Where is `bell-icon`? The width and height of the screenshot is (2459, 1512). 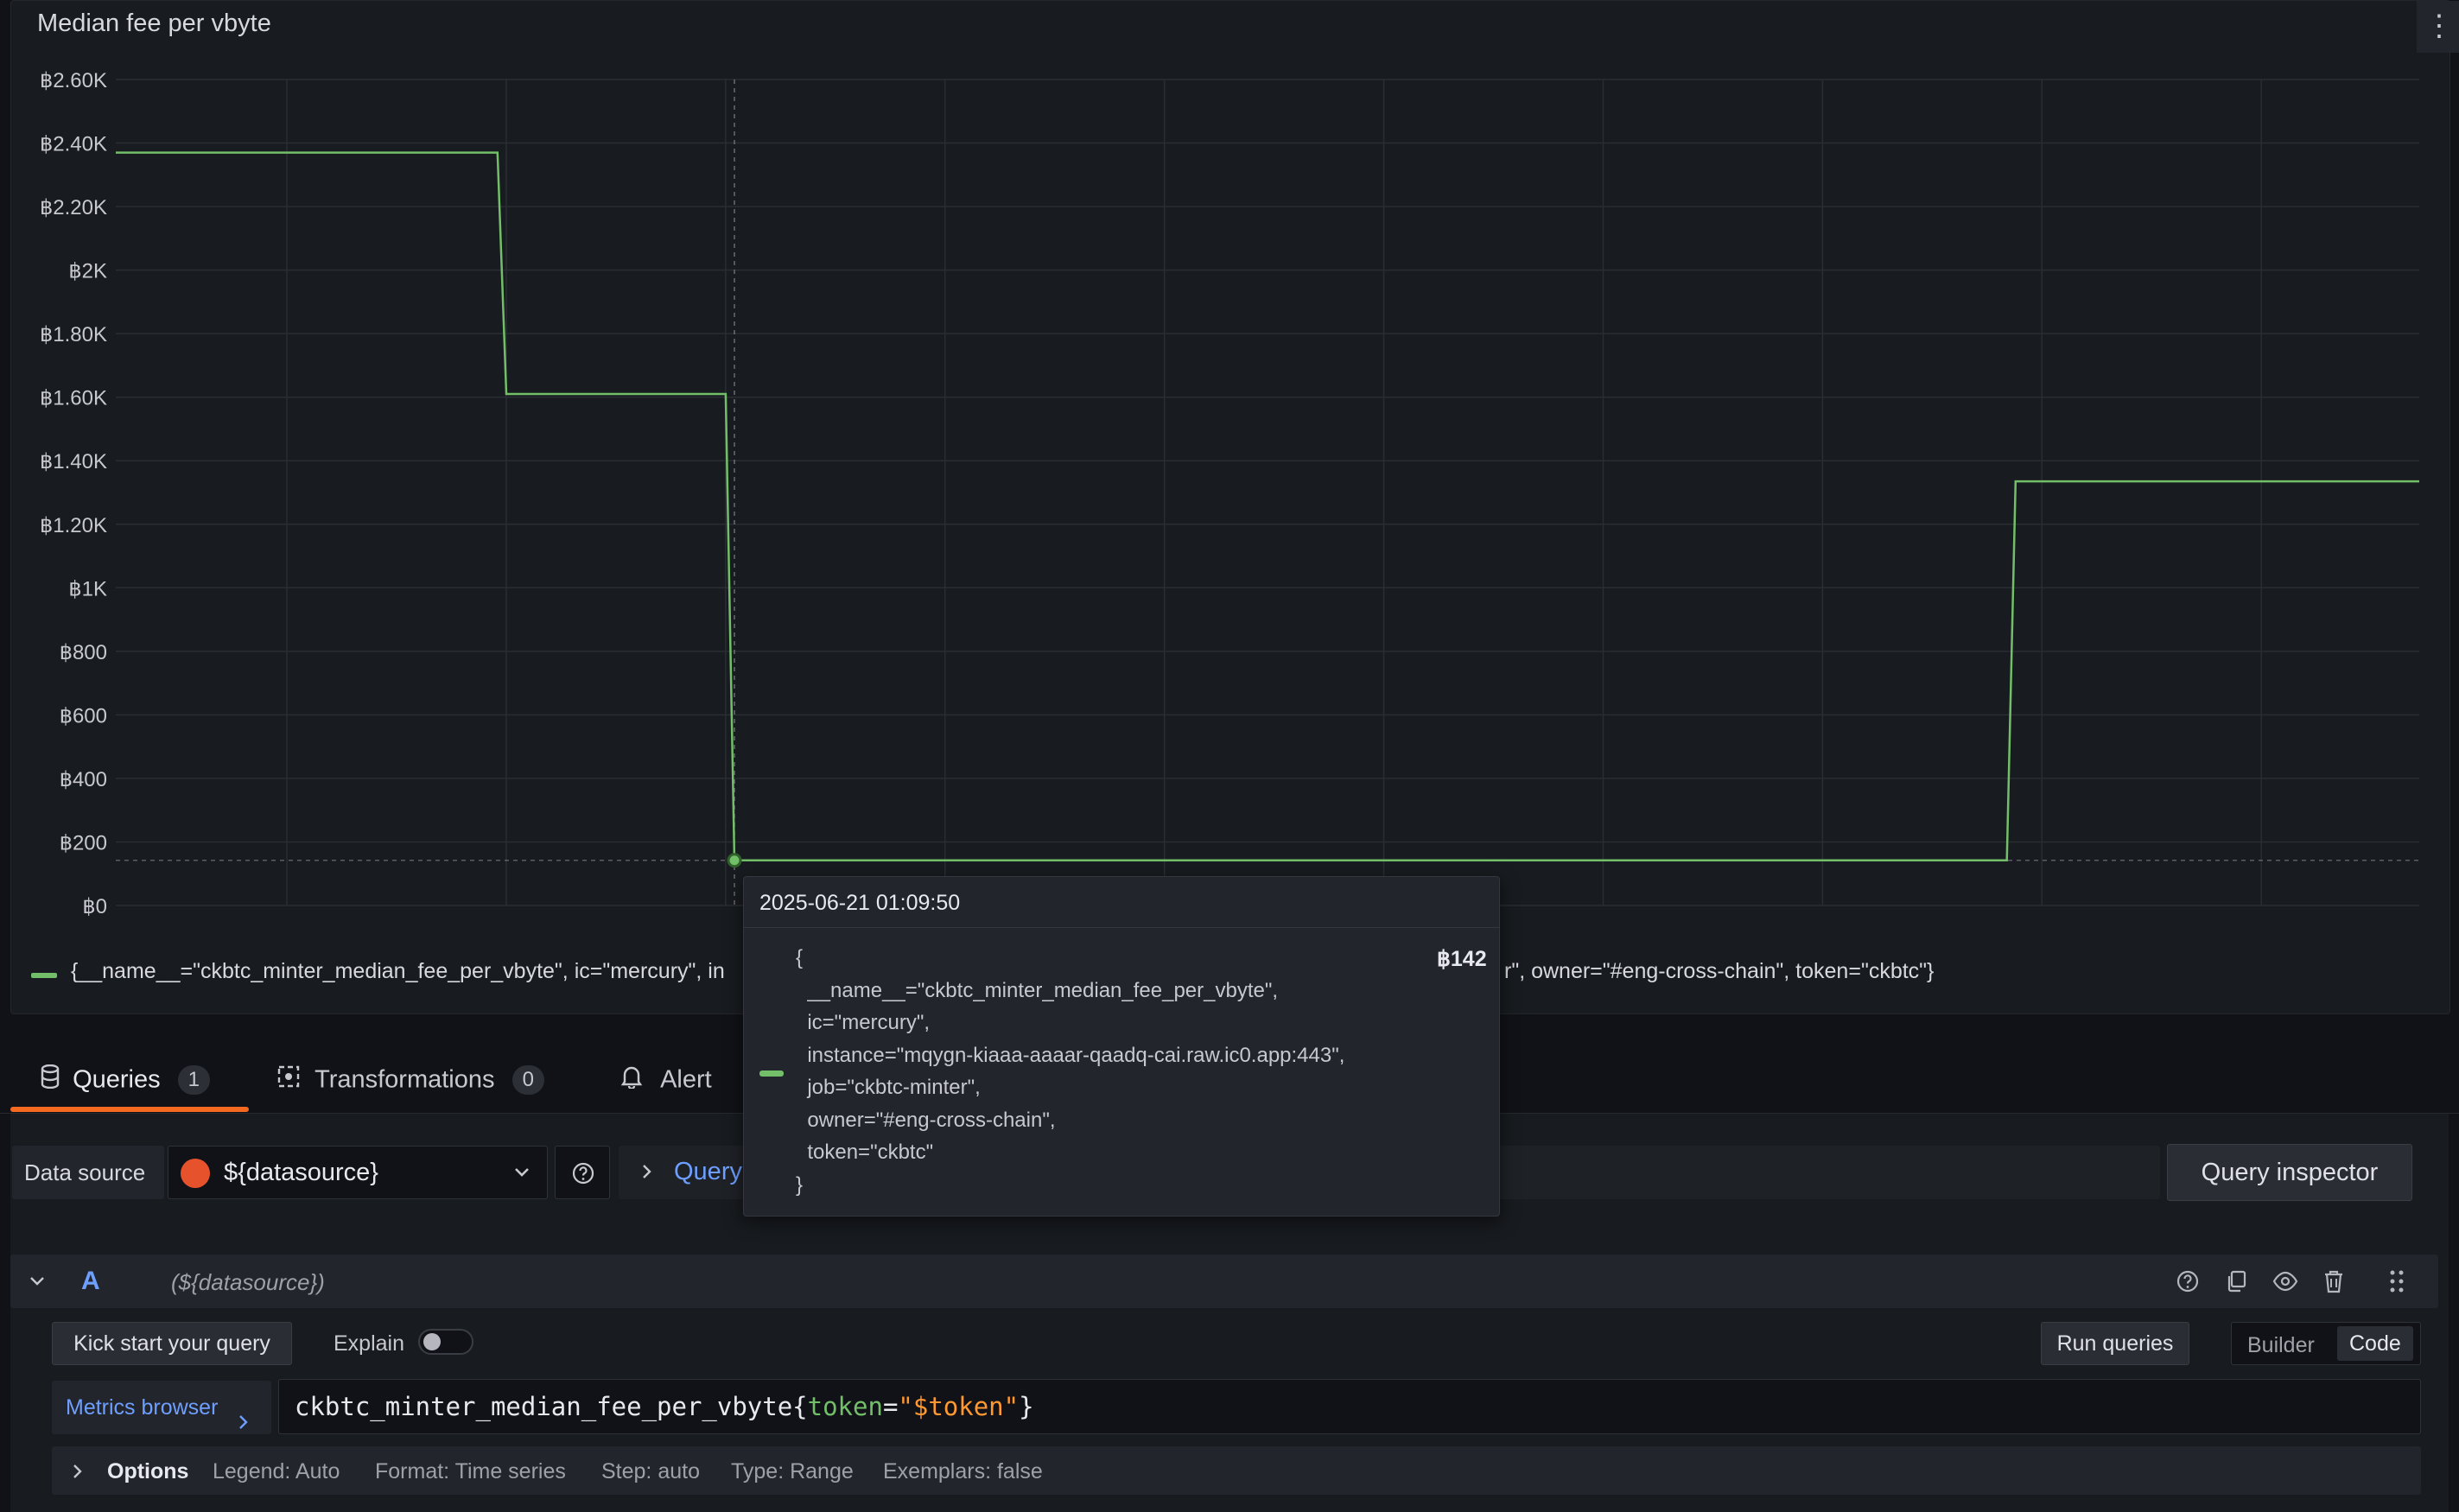 bell-icon is located at coordinates (636, 1080).